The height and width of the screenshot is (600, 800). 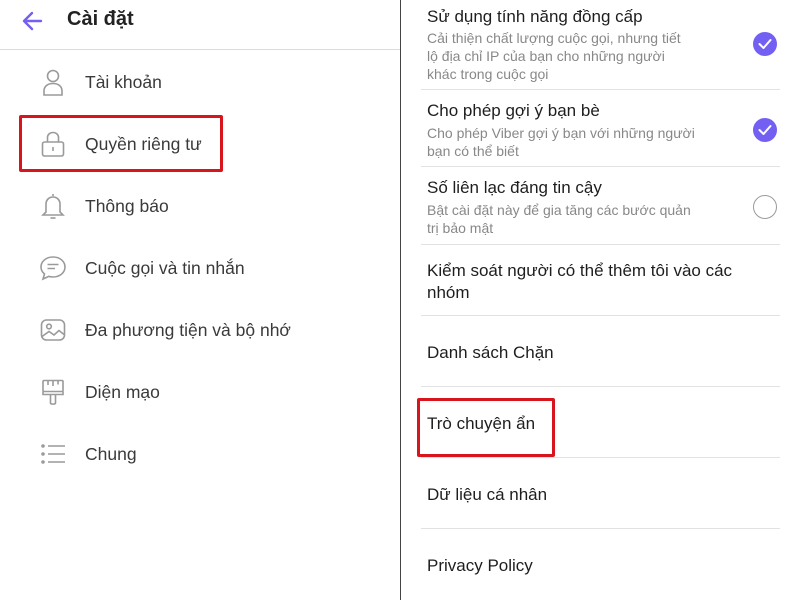 What do you see at coordinates (600, 493) in the screenshot?
I see `personal-data-link: Dữ liệu cá nhân` at bounding box center [600, 493].